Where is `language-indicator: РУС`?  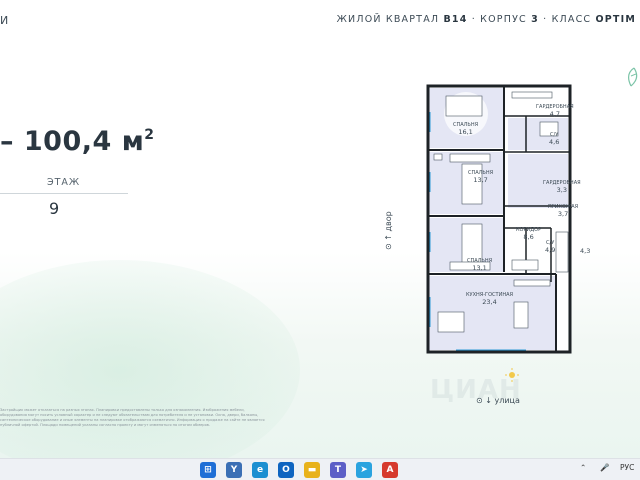 language-indicator: РУС is located at coordinates (627, 467).